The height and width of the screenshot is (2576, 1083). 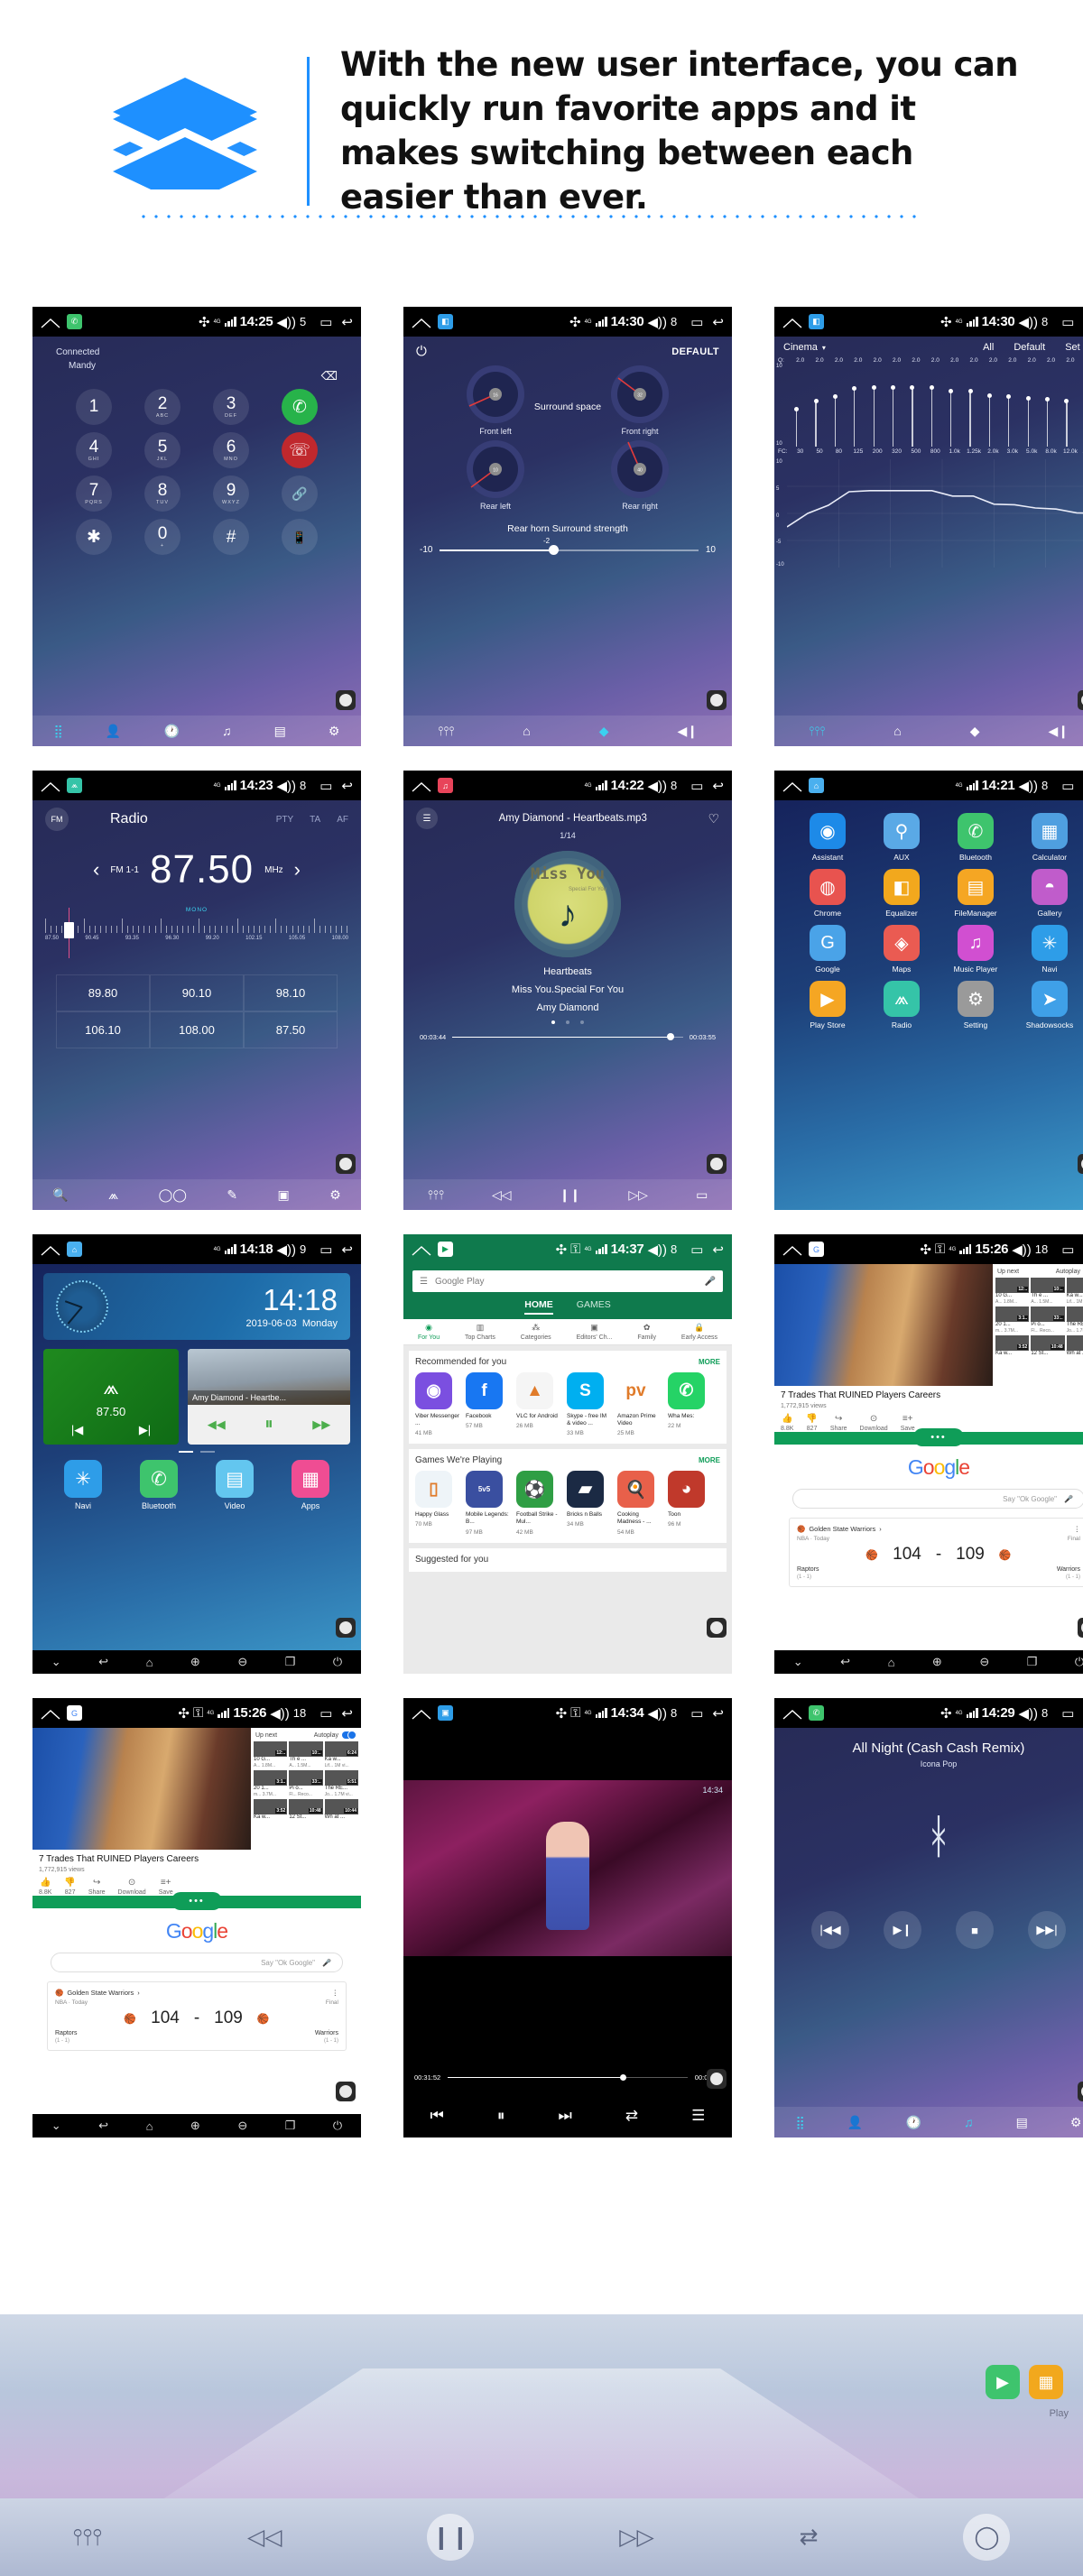 I want to click on key-3: 3 DEF, so click(x=231, y=407).